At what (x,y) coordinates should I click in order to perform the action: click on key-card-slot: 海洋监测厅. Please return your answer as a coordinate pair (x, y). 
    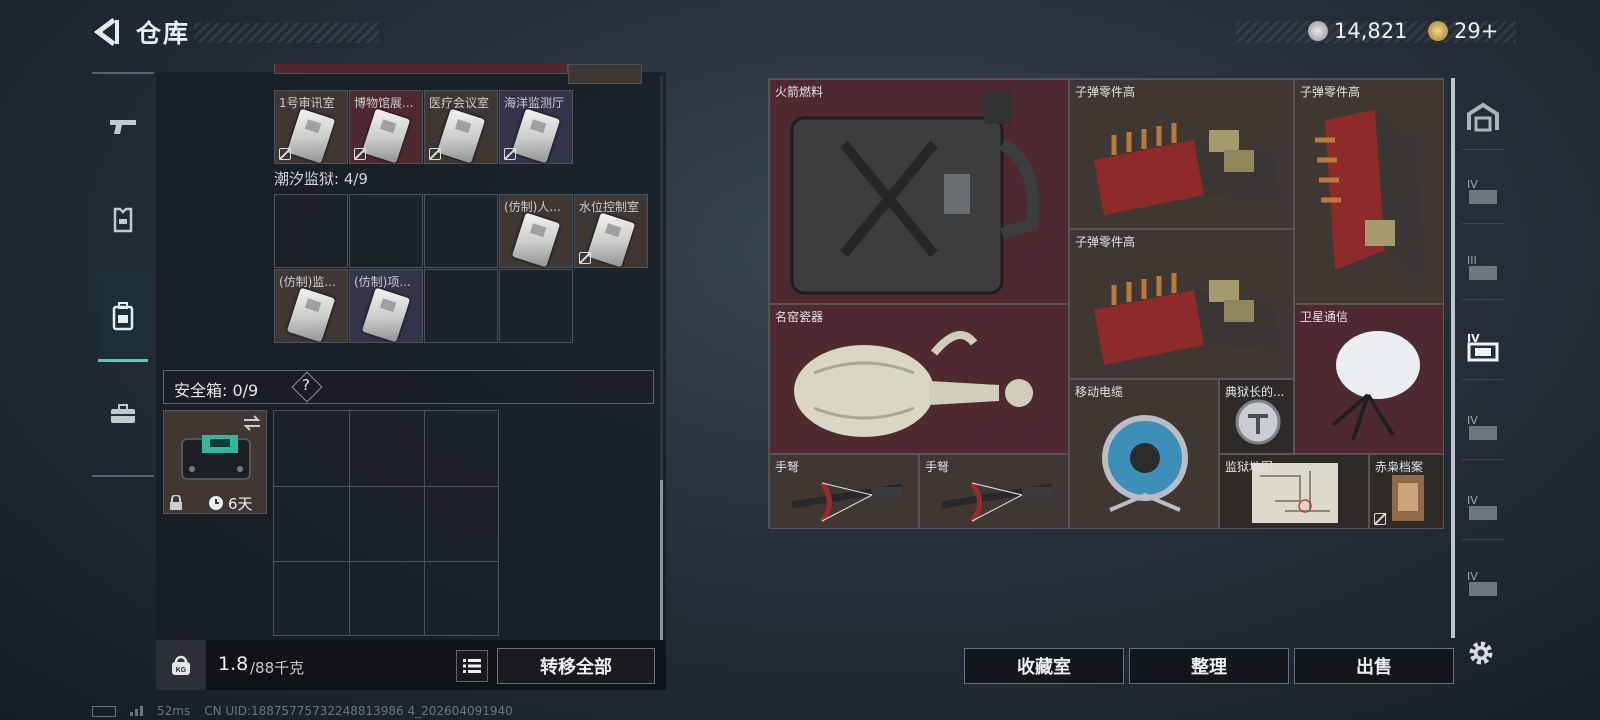
    Looking at the image, I should click on (536, 127).